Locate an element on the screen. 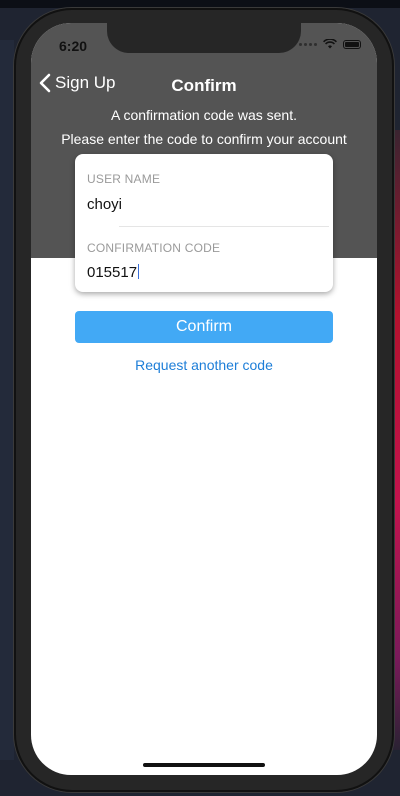 This screenshot has width=400, height=796. confirm-form-card: USER NAME choyi CONFIRMATION CODE 015517 is located at coordinates (204, 223).